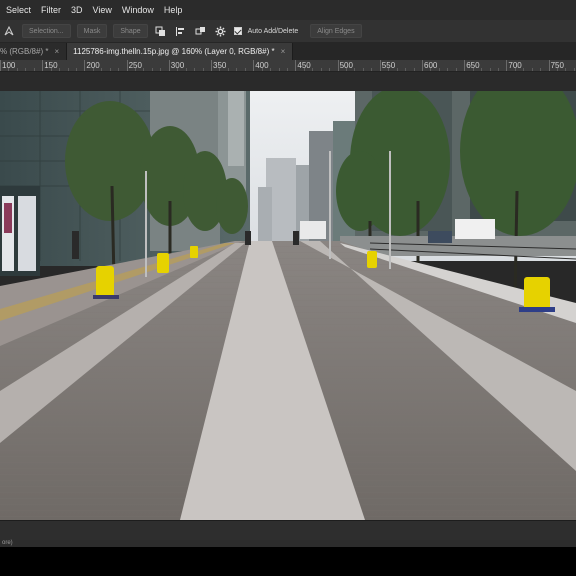 The height and width of the screenshot is (576, 576). Describe the element at coordinates (221, 31) in the screenshot. I see `gear-icon` at that location.